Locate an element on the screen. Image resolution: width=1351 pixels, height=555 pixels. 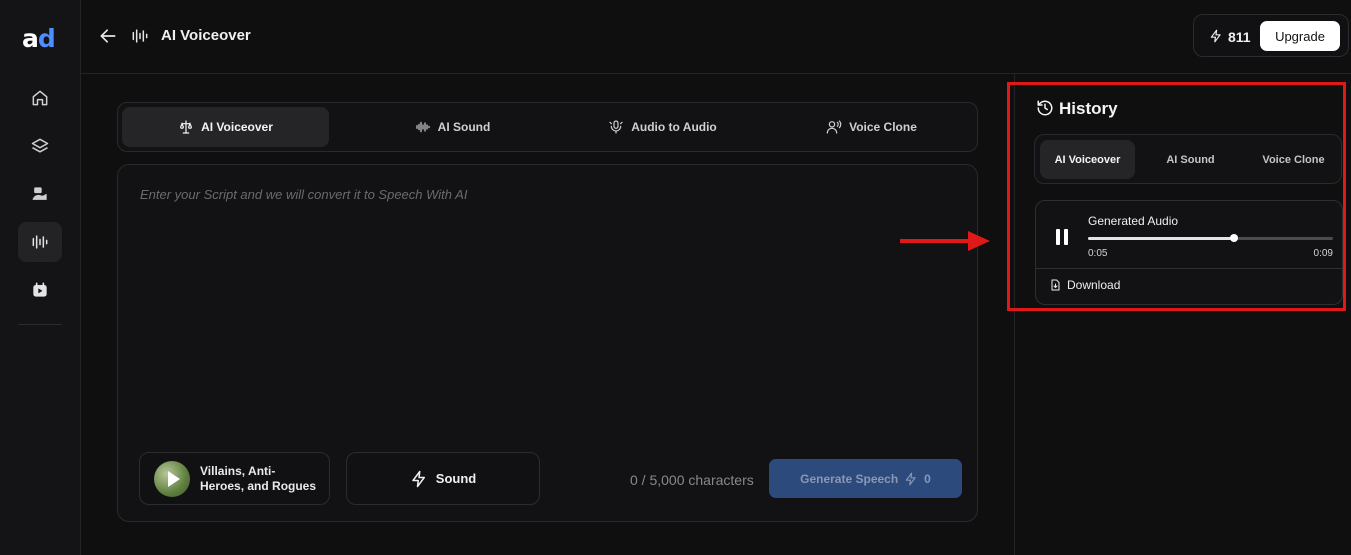
sidebar-item-voice is located at coordinates (40, 242).